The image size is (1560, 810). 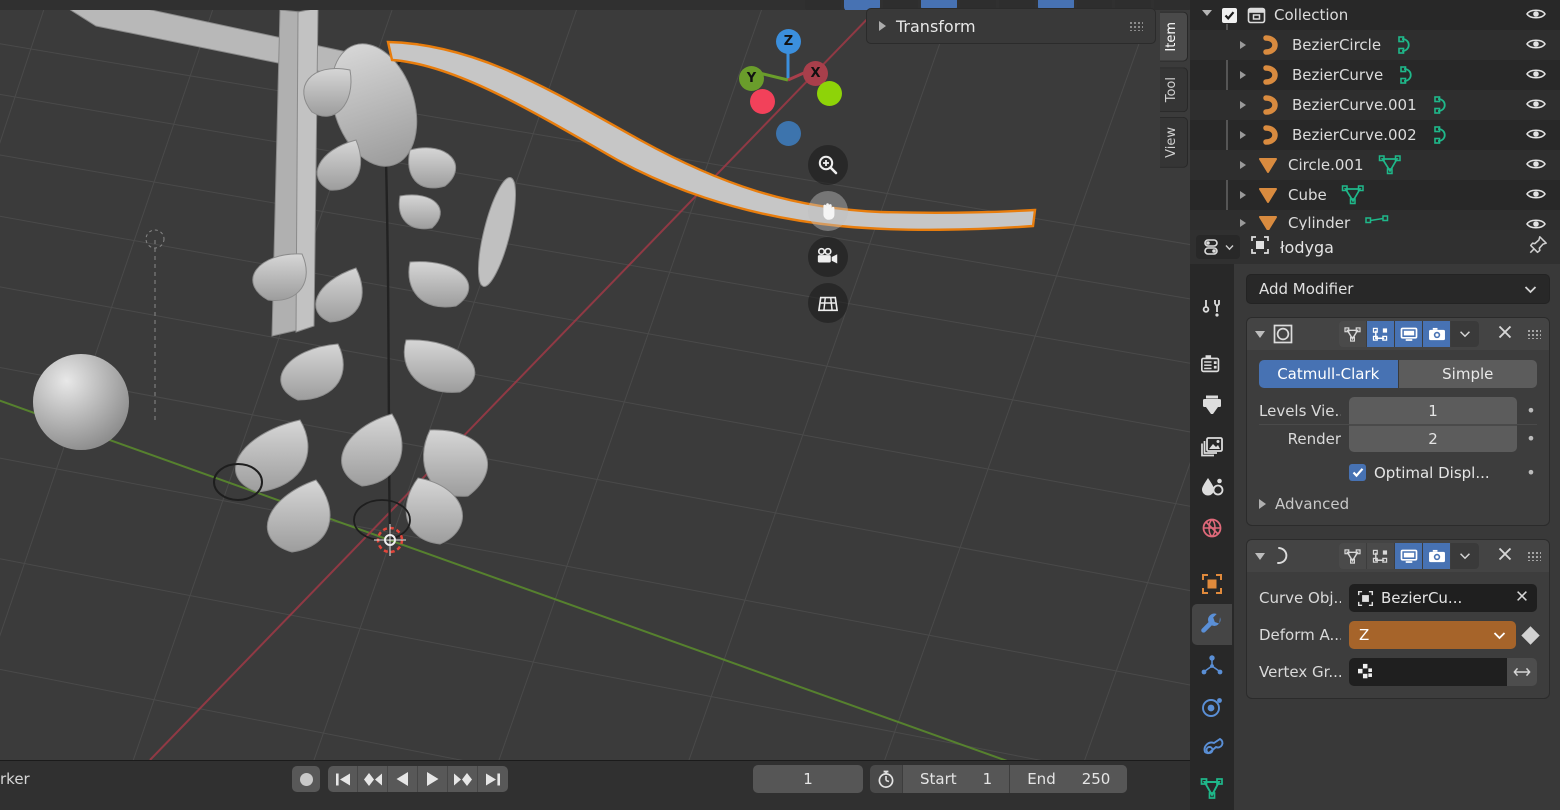 What do you see at coordinates (15, 779) in the screenshot?
I see `marker-menu-label: rker` at bounding box center [15, 779].